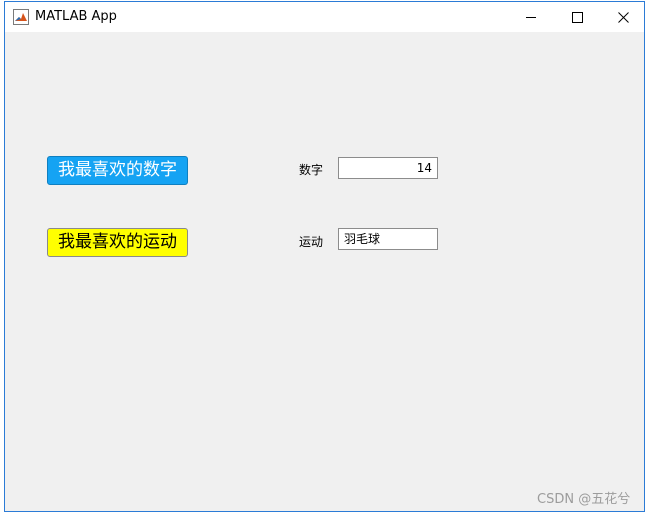  I want to click on close-button, so click(623, 17).